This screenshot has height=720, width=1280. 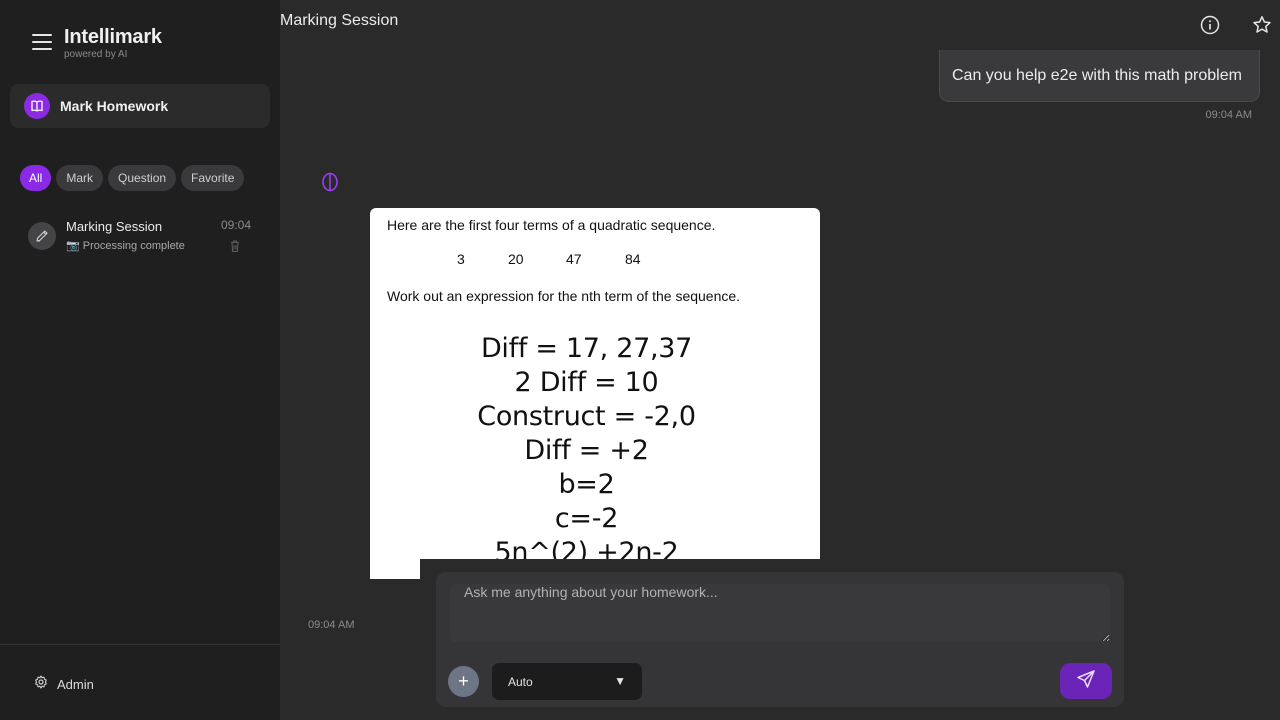 I want to click on filter-chips: All Mark Question Favorite, so click(x=132, y=178).